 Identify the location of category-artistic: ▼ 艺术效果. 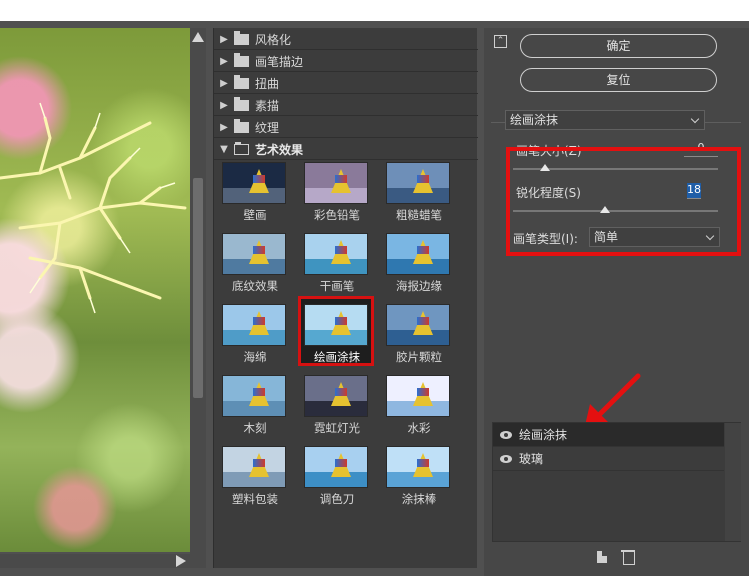
(346, 150).